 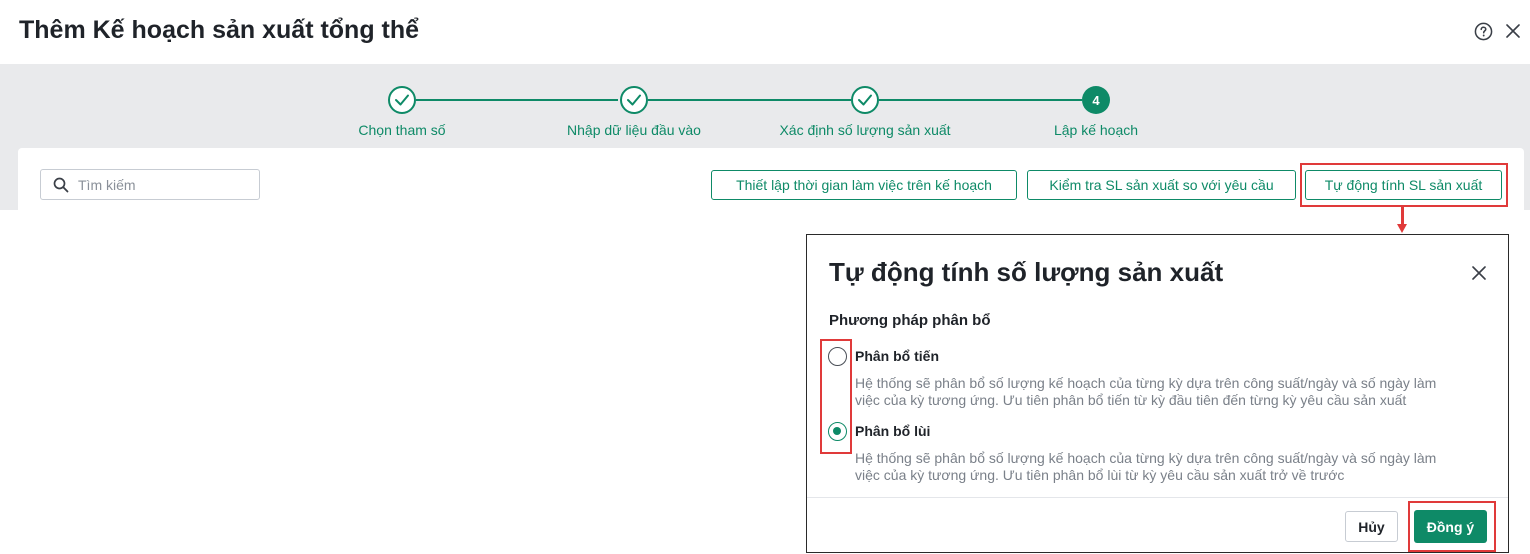 What do you see at coordinates (864, 130) in the screenshot?
I see `step-3-label: Xác định số lượng sản xuất` at bounding box center [864, 130].